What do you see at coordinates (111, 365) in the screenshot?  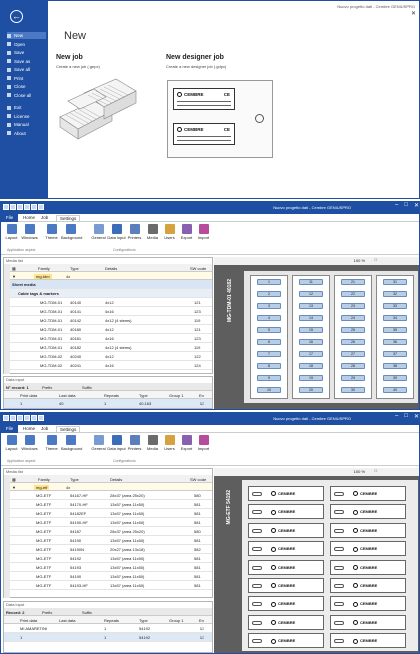 I see `table-row: MG-TDM-02 40241 4x16 124` at bounding box center [111, 365].